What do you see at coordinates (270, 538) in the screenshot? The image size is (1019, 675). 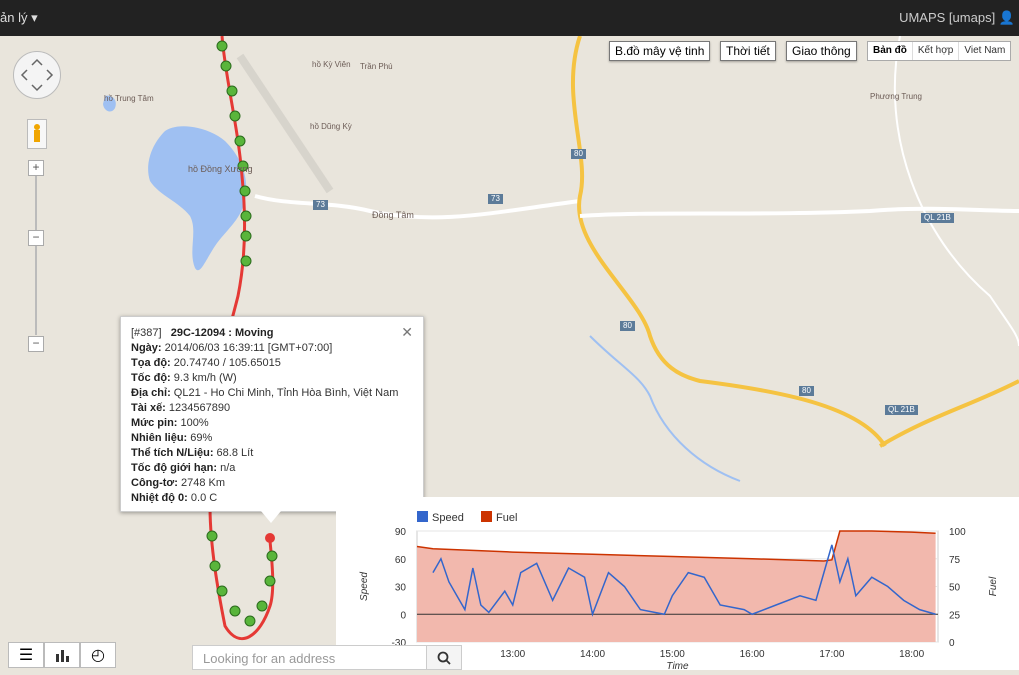 I see `current-position-marker` at bounding box center [270, 538].